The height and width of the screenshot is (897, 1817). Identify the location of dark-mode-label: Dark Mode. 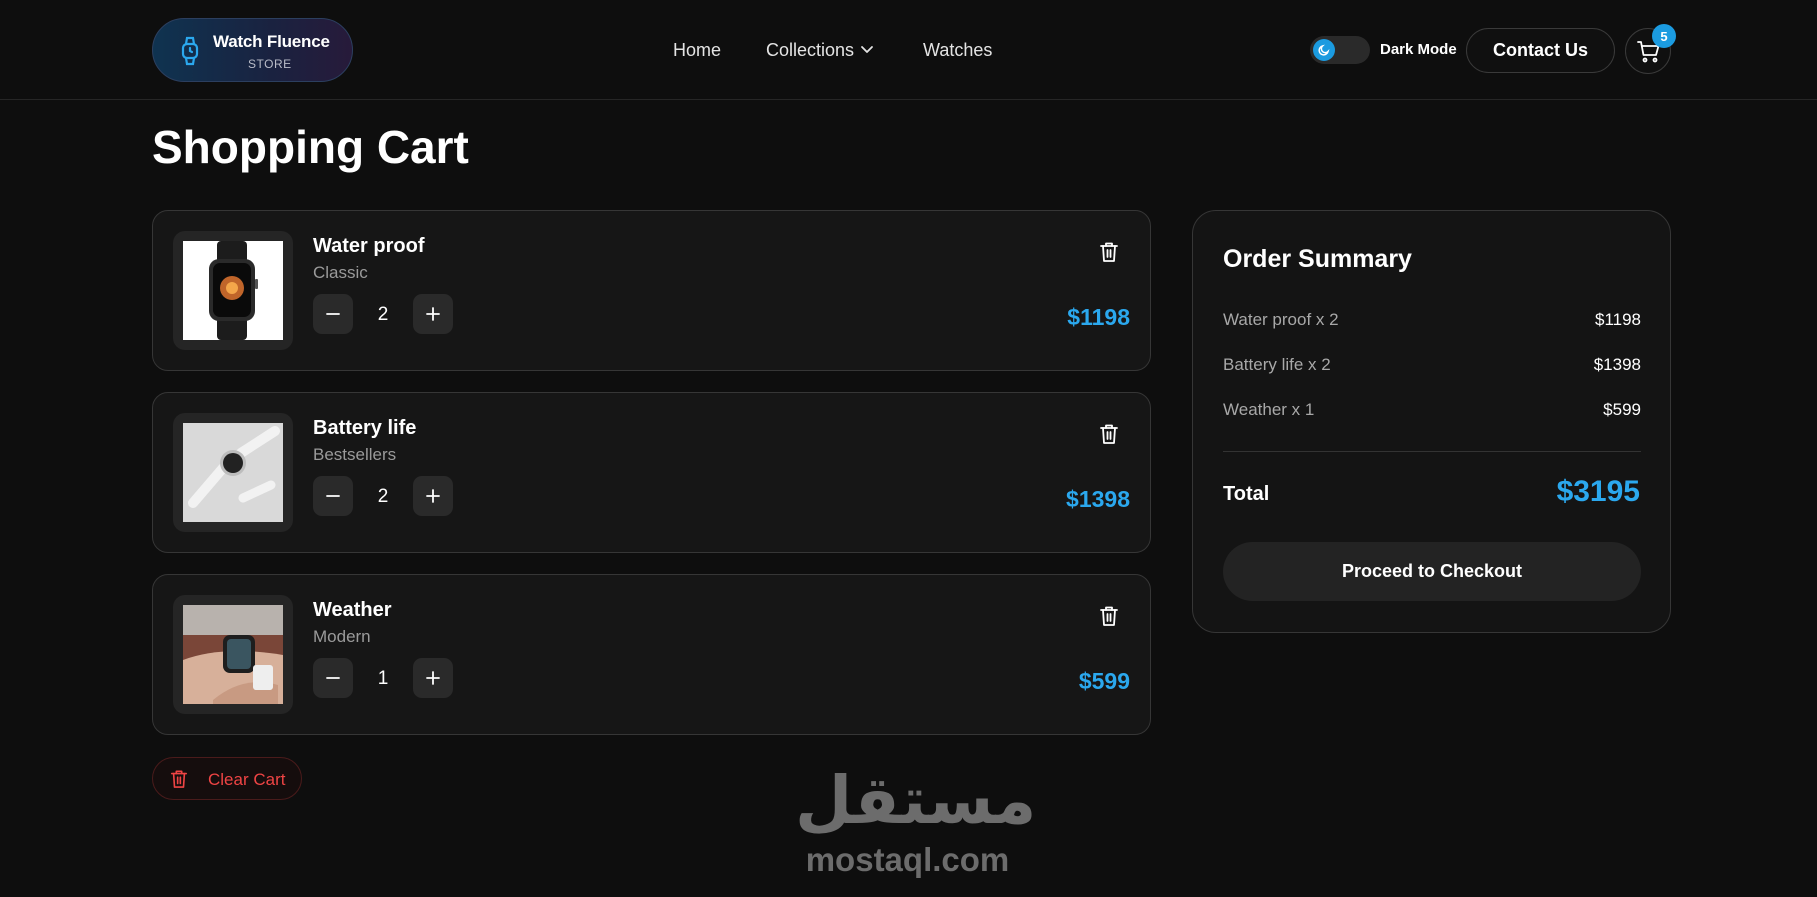
(1418, 49).